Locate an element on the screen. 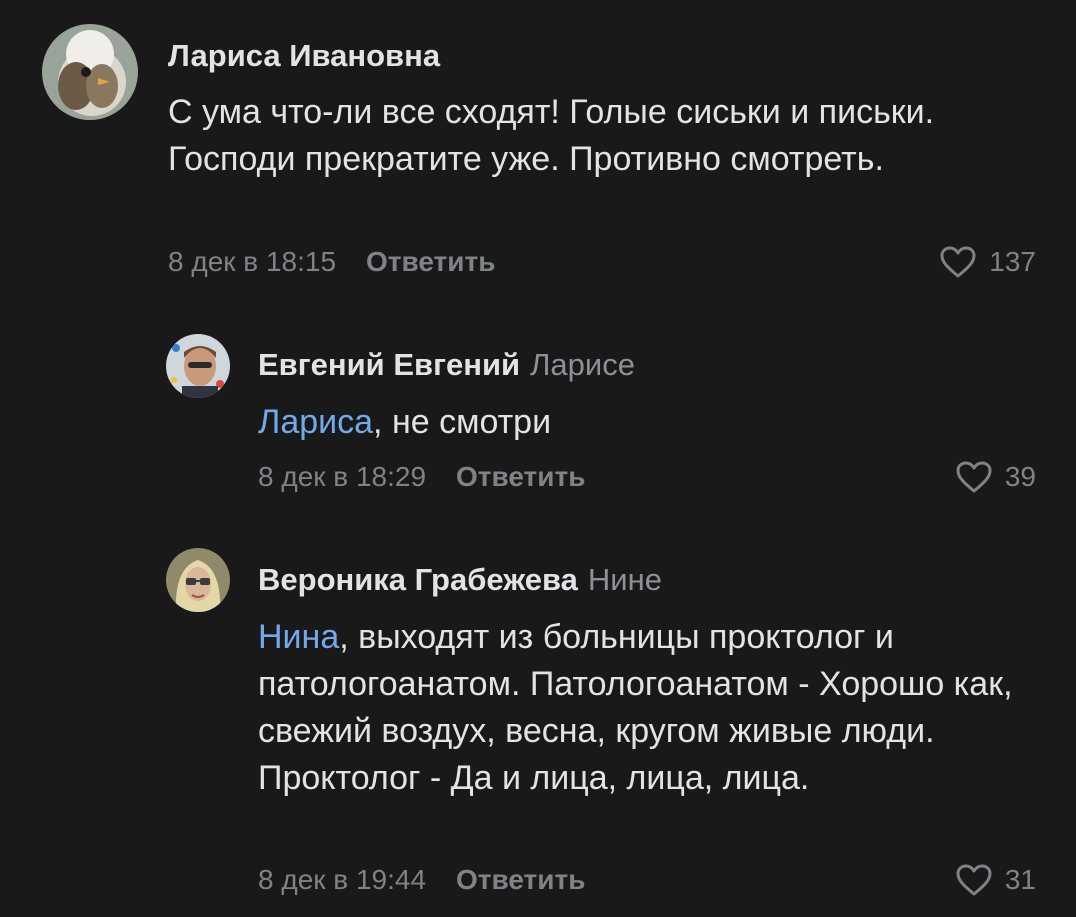 This screenshot has height=917, width=1076. author-line: Лариса Ивановна is located at coordinates (304, 56).